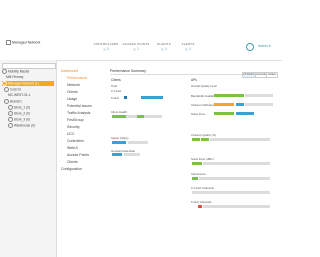  I want to click on tree-item-mobility-master: Mobility Master, so click(15, 71).